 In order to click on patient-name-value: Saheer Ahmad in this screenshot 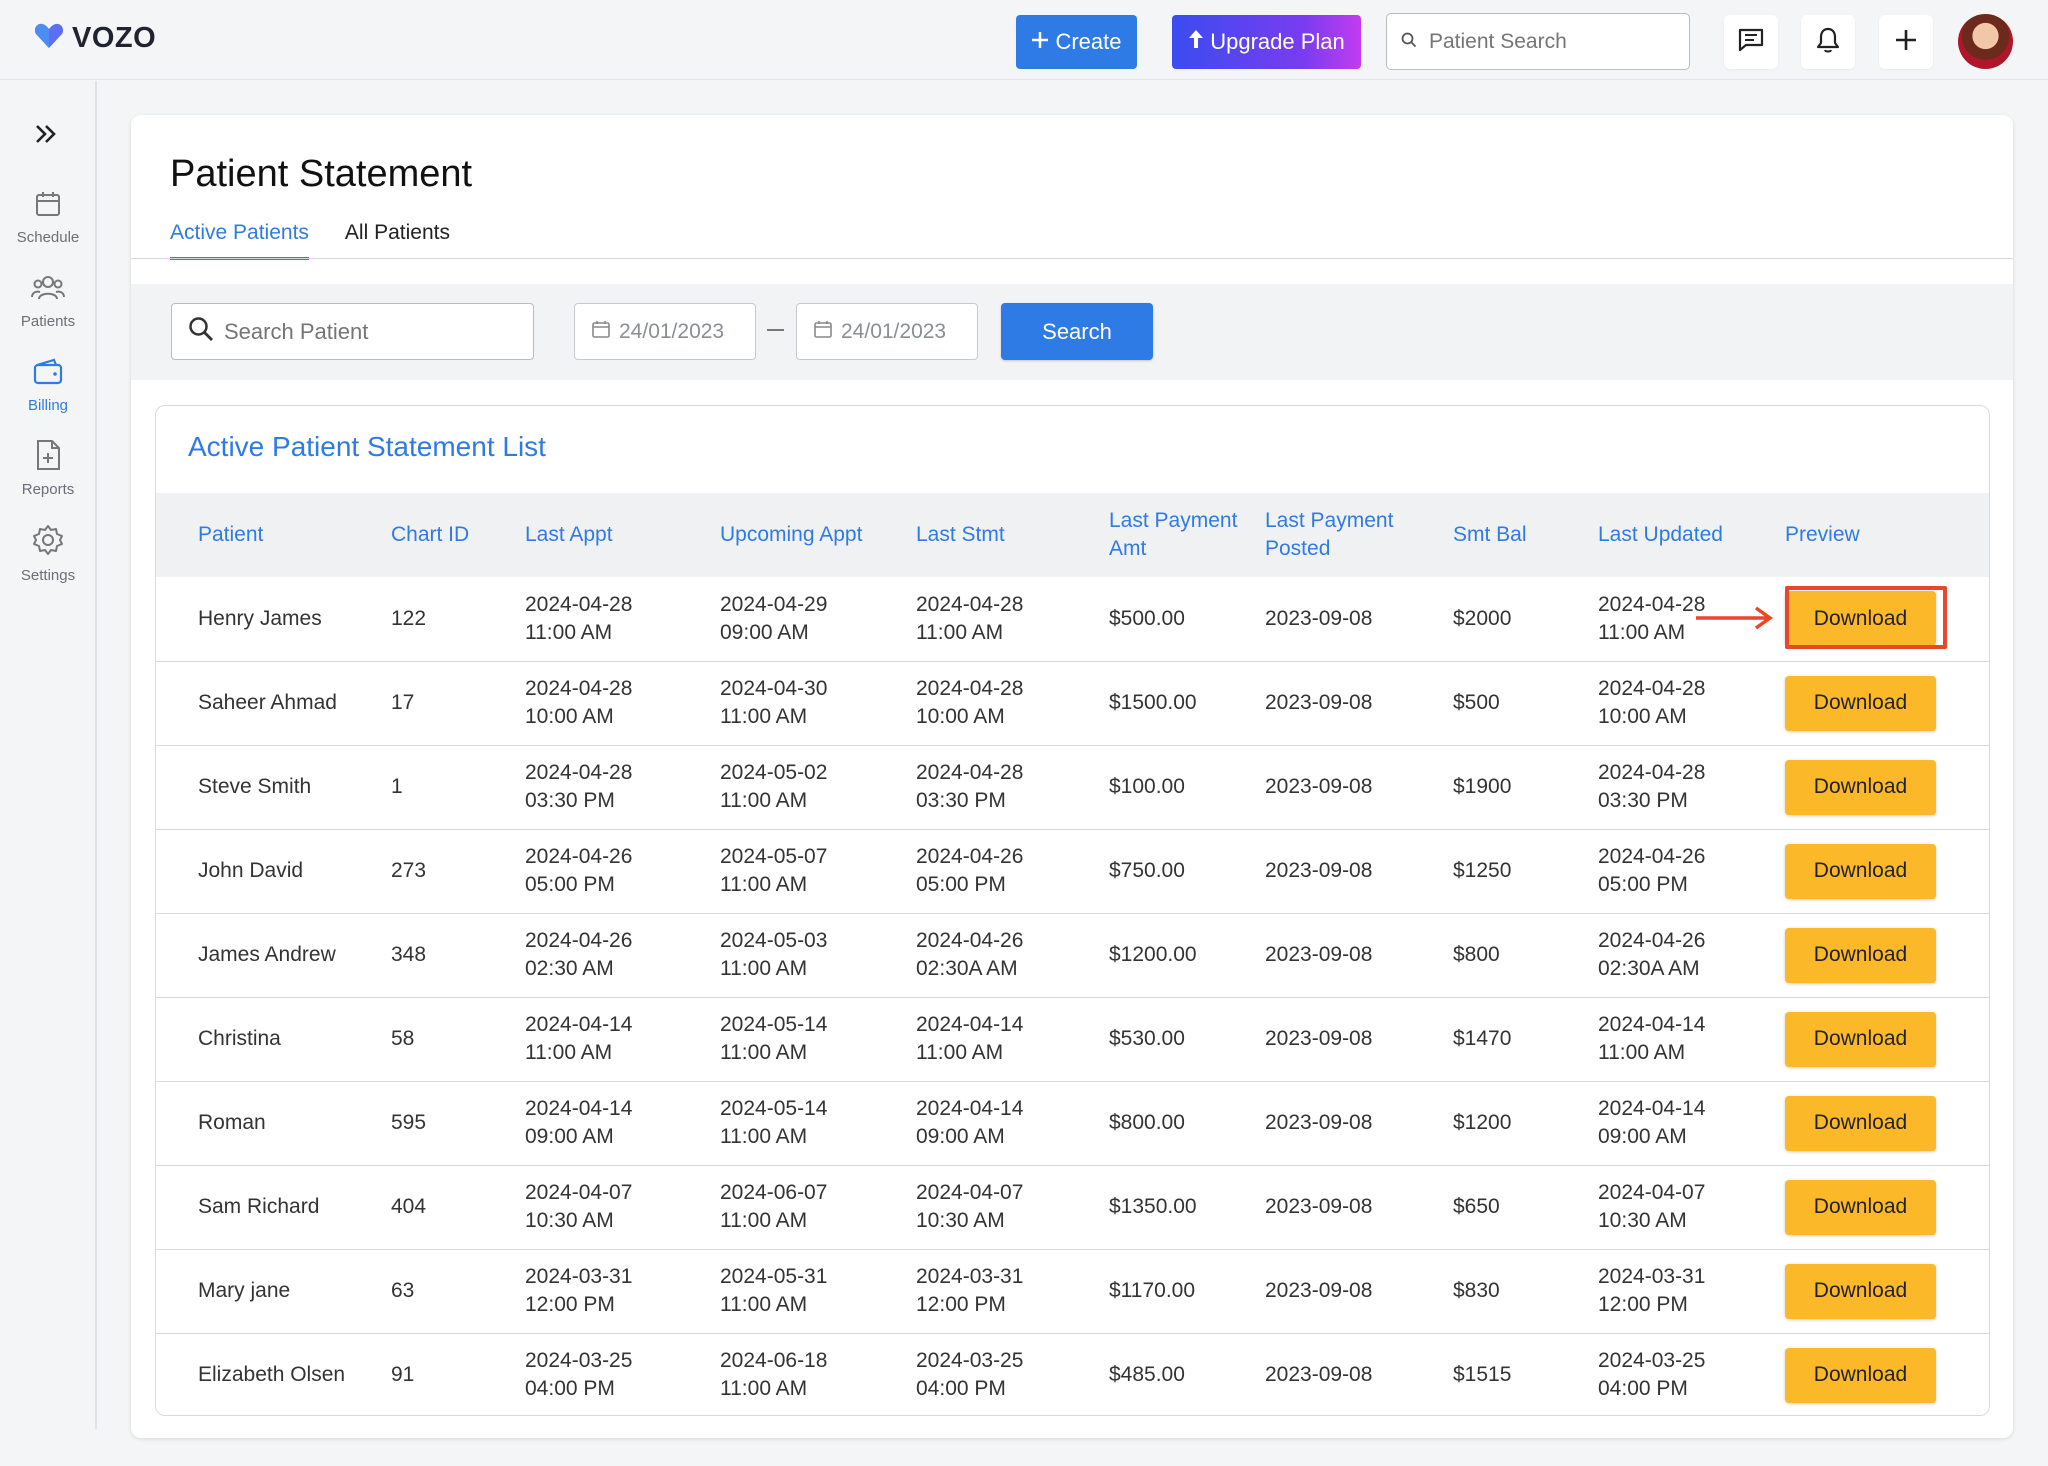, I will do `click(267, 702)`.